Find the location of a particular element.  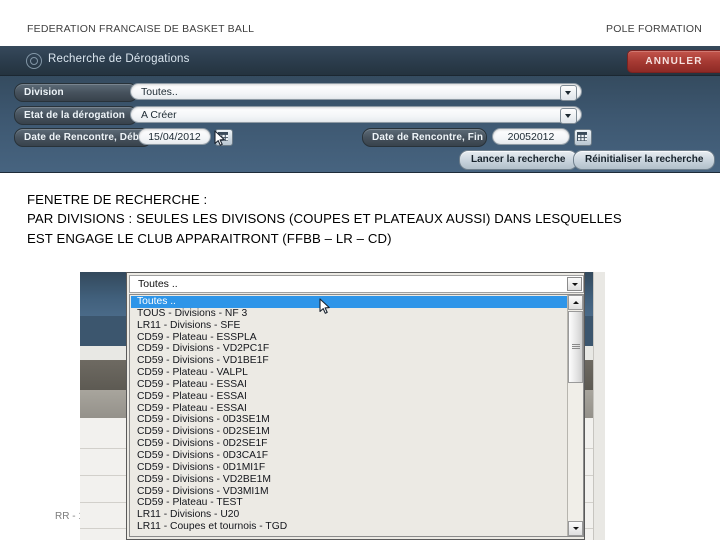

dropdown-item: Toutes .. is located at coordinates (349, 302).